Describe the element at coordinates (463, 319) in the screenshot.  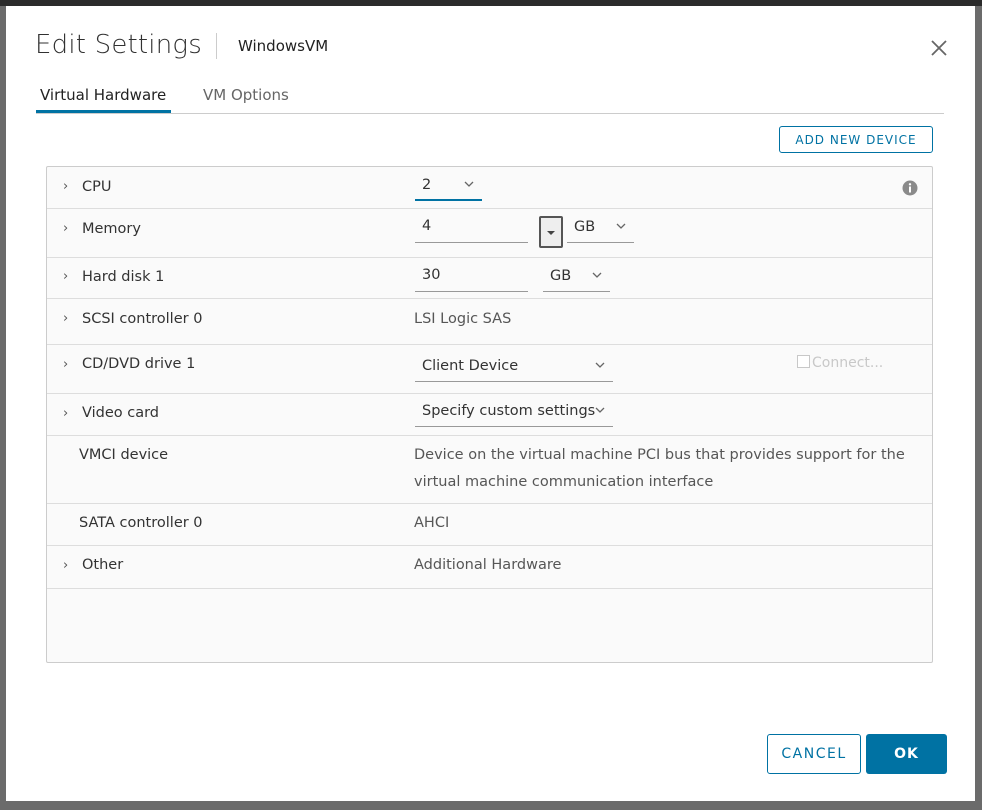
I see `scsi-value: LSI Logic SAS` at that location.